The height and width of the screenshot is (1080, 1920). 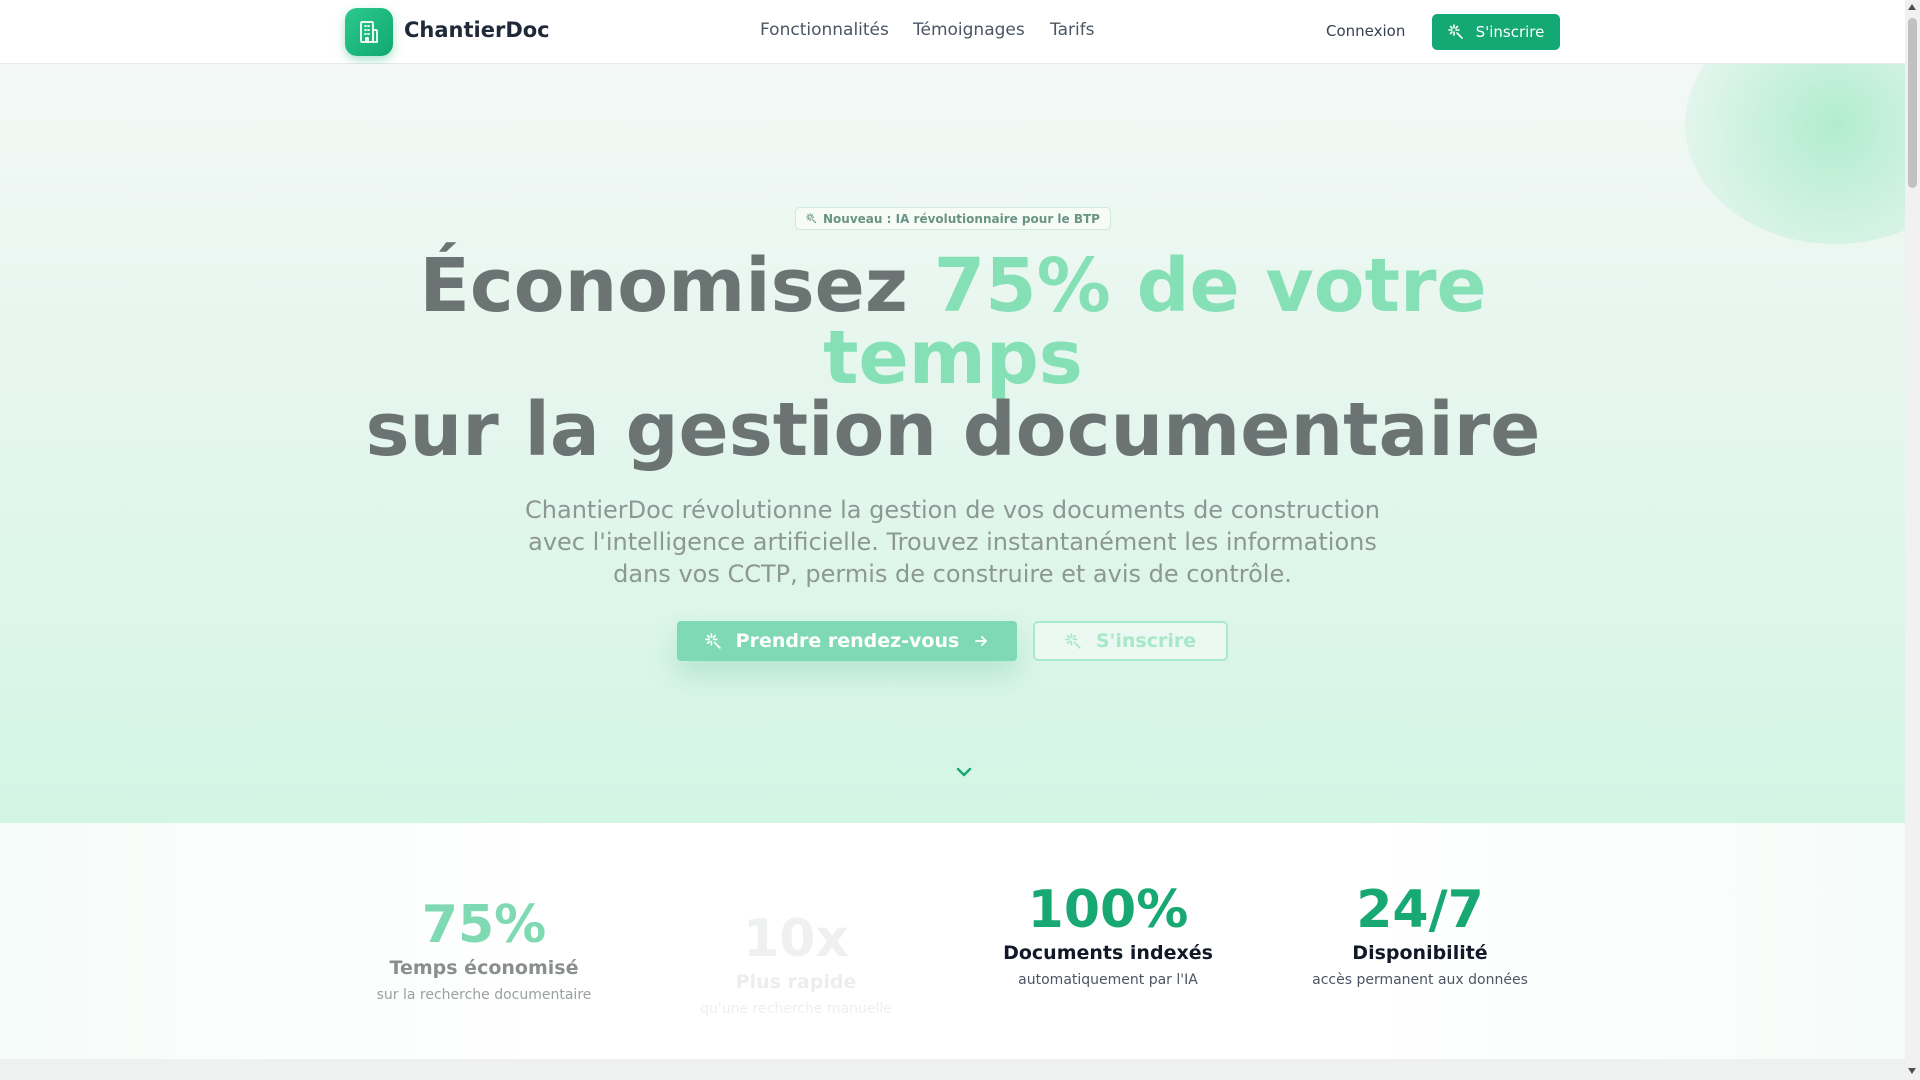 I want to click on building-icon, so click(x=369, y=32).